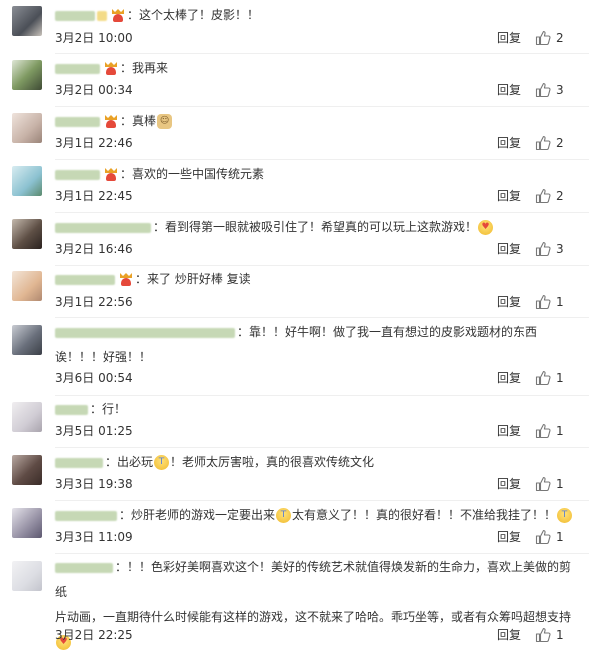 The height and width of the screenshot is (653, 589). What do you see at coordinates (144, 68) in the screenshot?
I see `comment-text: ：我再来` at bounding box center [144, 68].